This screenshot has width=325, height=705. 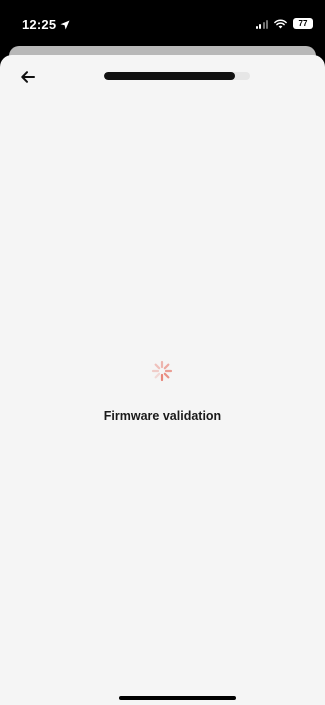 I want to click on arrow-left-icon, so click(x=28, y=77).